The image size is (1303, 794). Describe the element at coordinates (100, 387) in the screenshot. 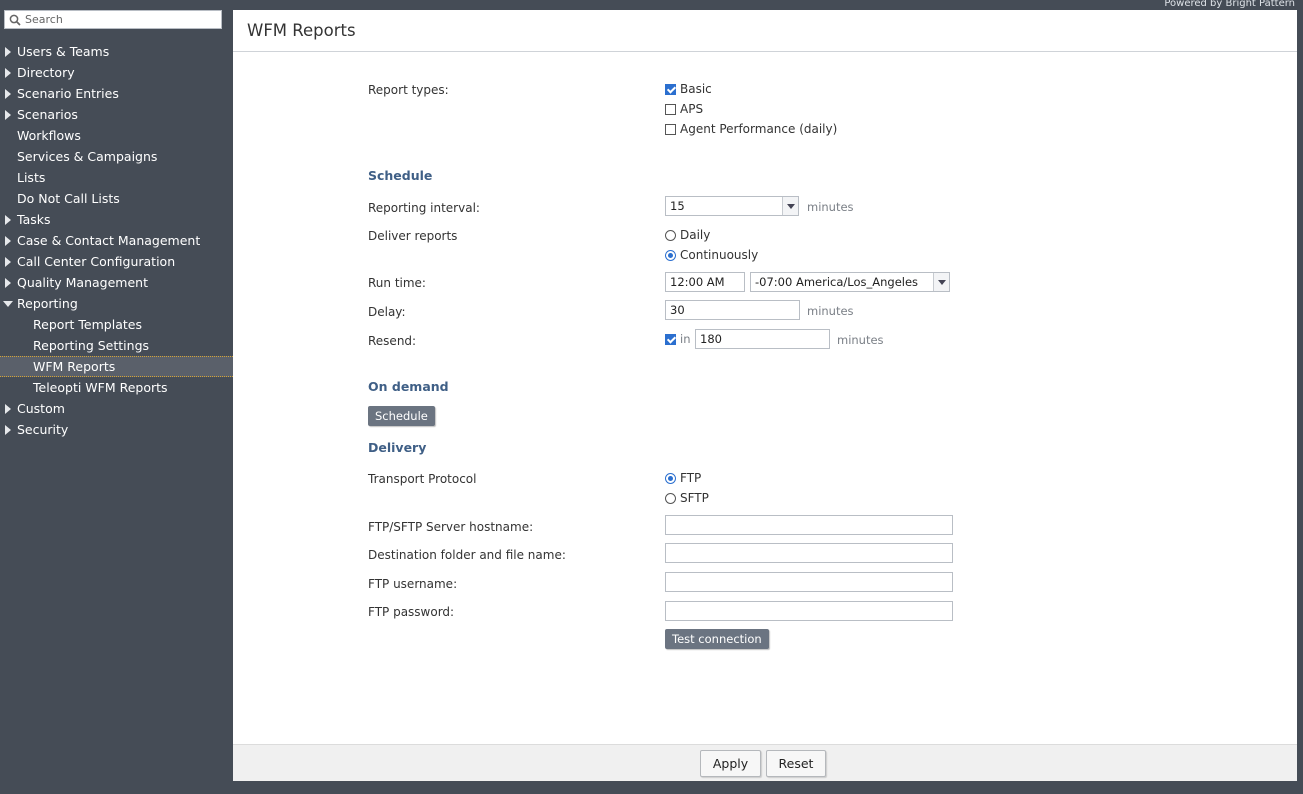

I see `sidebar-item-label: Teleopti WFM Reports` at that location.